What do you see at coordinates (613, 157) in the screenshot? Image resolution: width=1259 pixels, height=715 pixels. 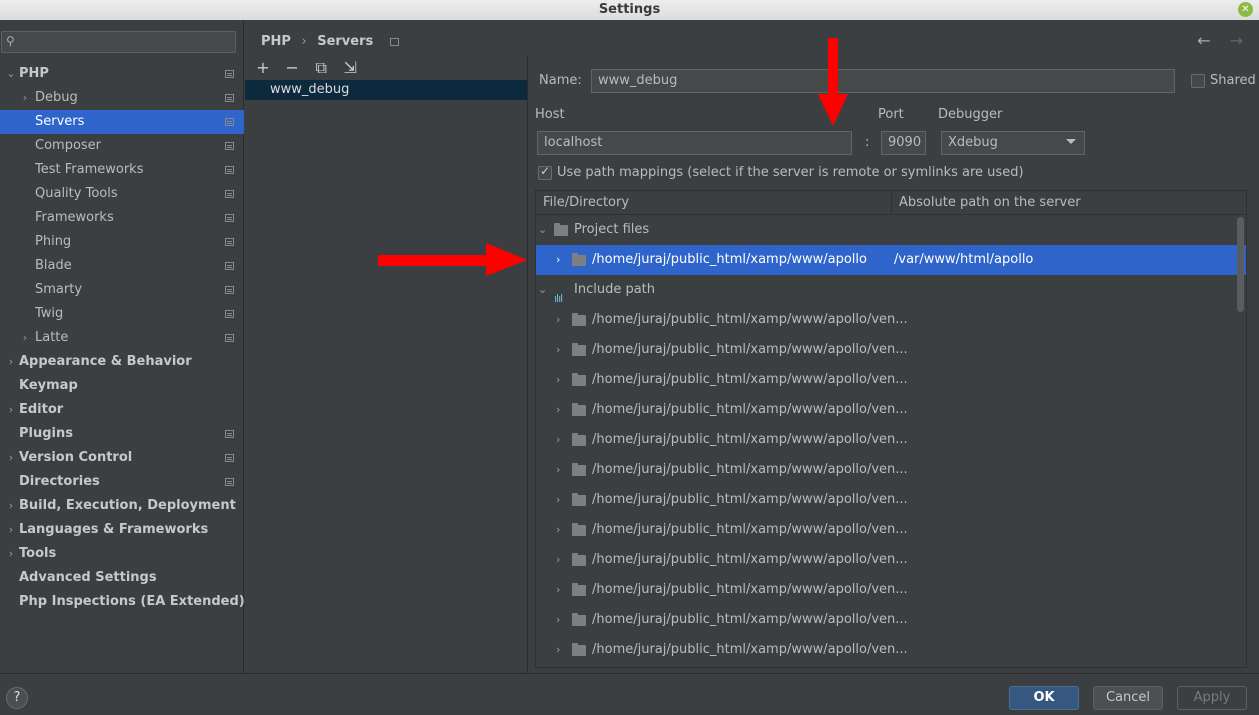 I see `annotation-arrows` at bounding box center [613, 157].